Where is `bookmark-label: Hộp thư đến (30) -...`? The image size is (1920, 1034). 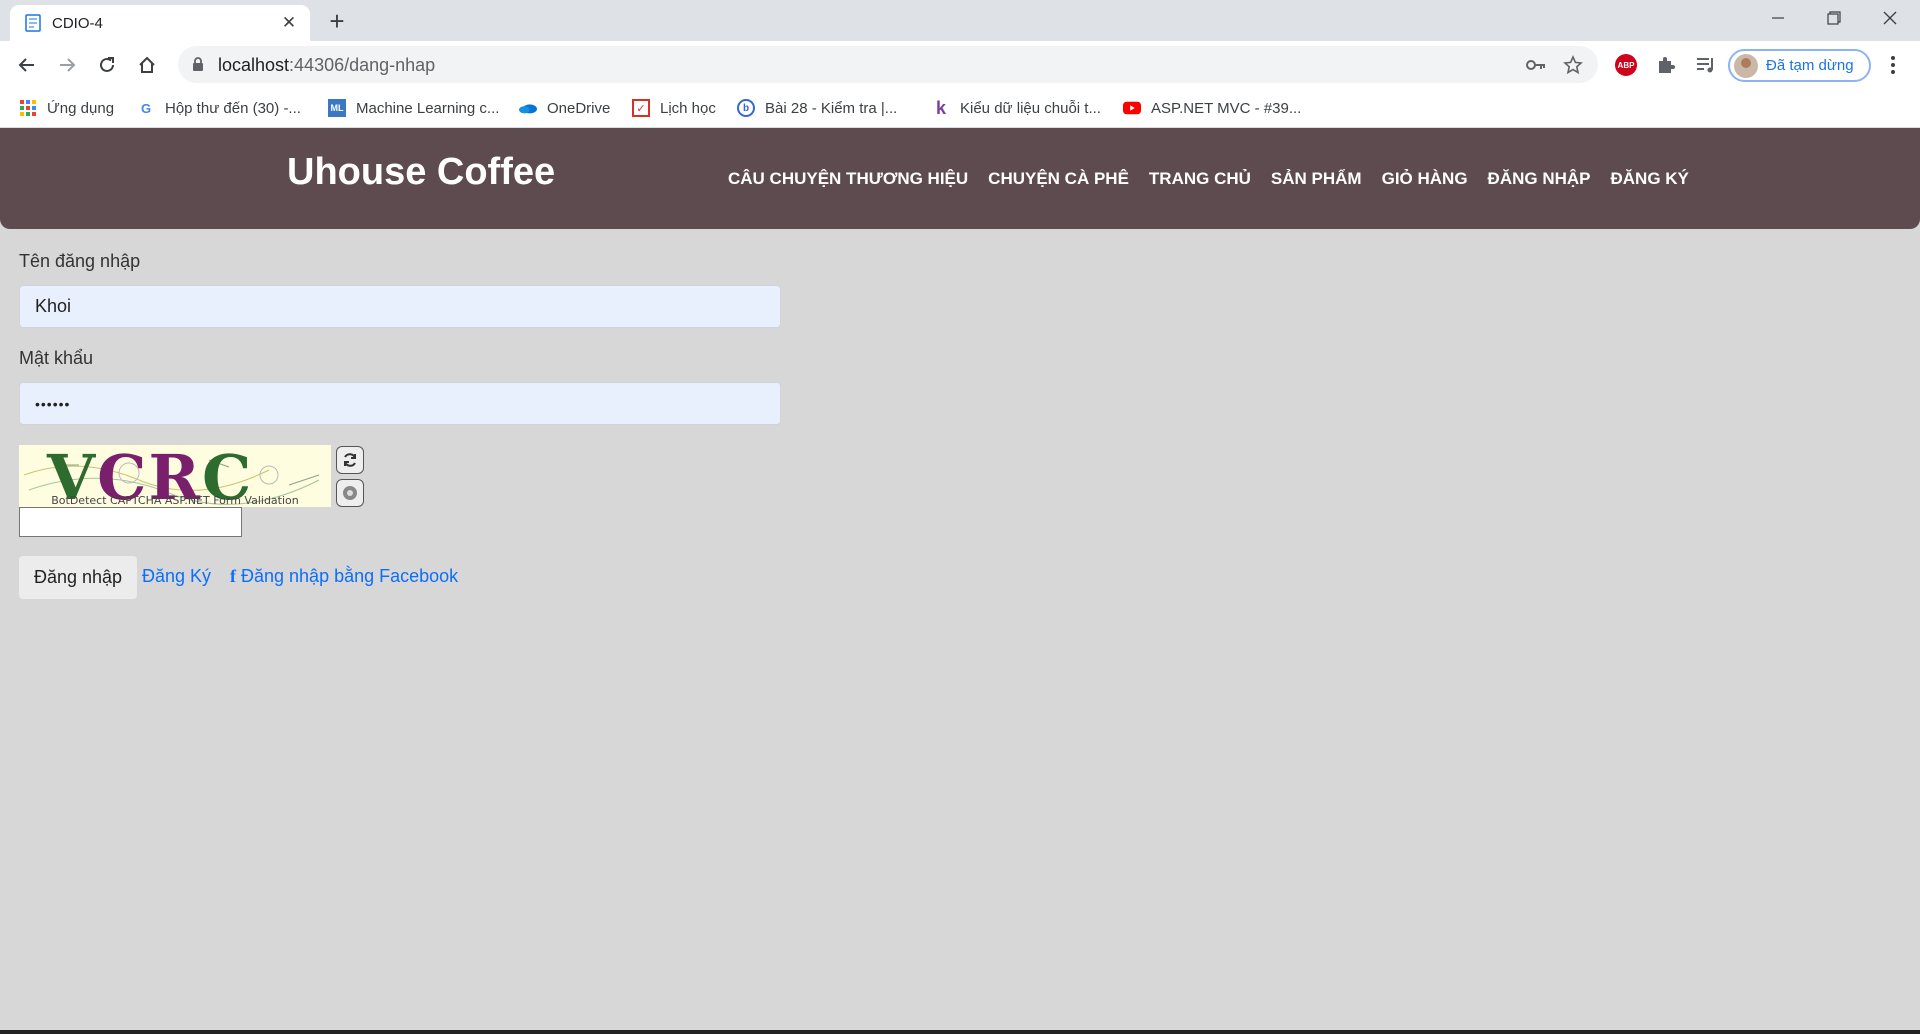
bookmark-label: Hộp thư đến (30) -... is located at coordinates (233, 108).